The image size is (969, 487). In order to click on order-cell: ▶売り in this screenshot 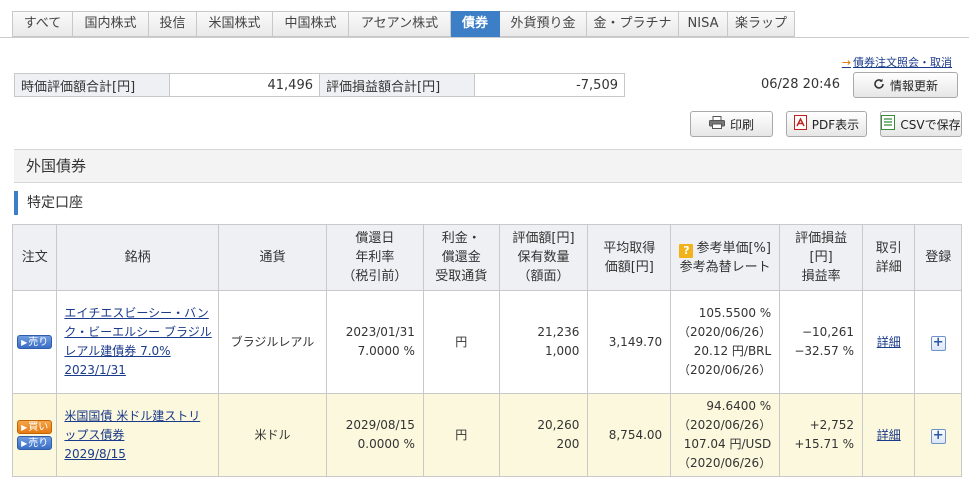, I will do `click(34, 342)`.